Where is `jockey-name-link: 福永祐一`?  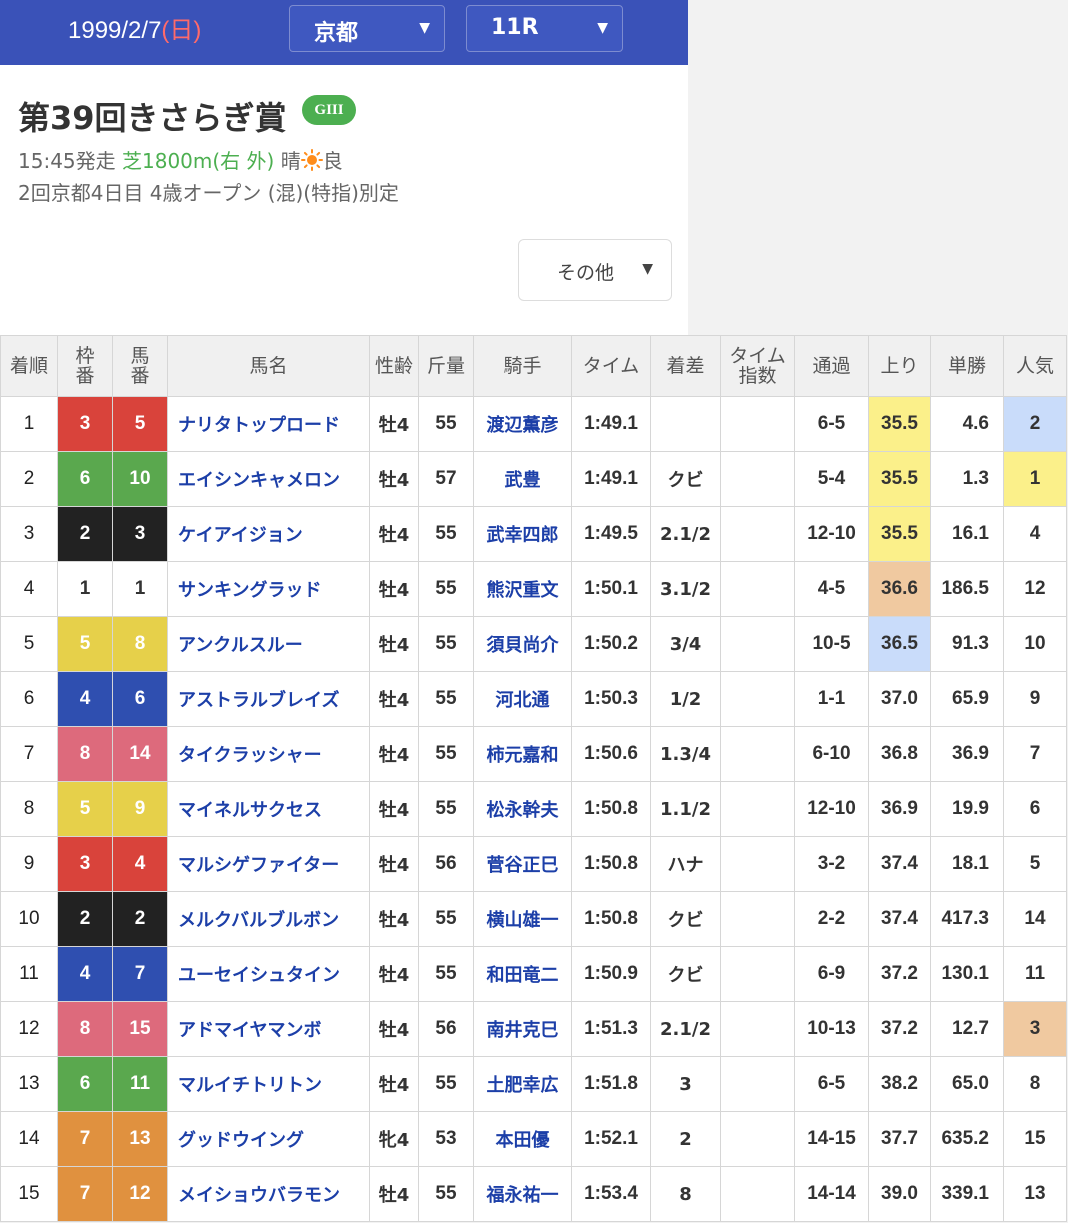
jockey-name-link: 福永祐一 is located at coordinates (522, 1194).